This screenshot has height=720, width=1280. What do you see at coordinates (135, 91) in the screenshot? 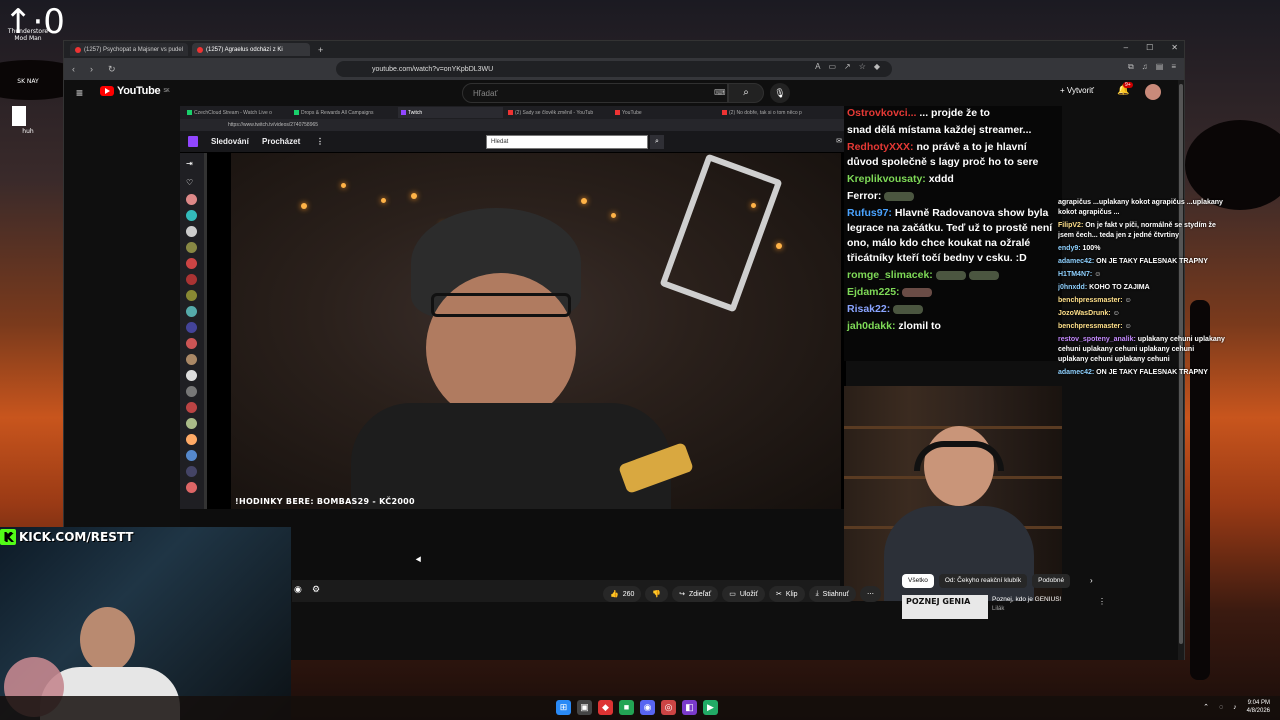
I see `youtube-logo: YouTube SK` at bounding box center [135, 91].